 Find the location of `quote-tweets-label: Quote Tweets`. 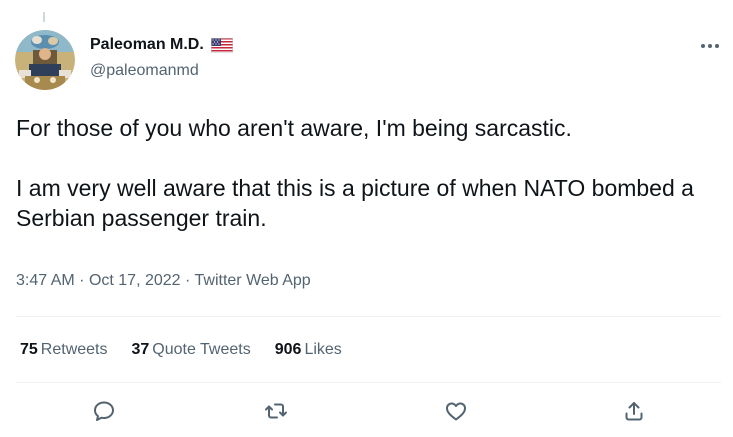

quote-tweets-label: Quote Tweets is located at coordinates (201, 349).